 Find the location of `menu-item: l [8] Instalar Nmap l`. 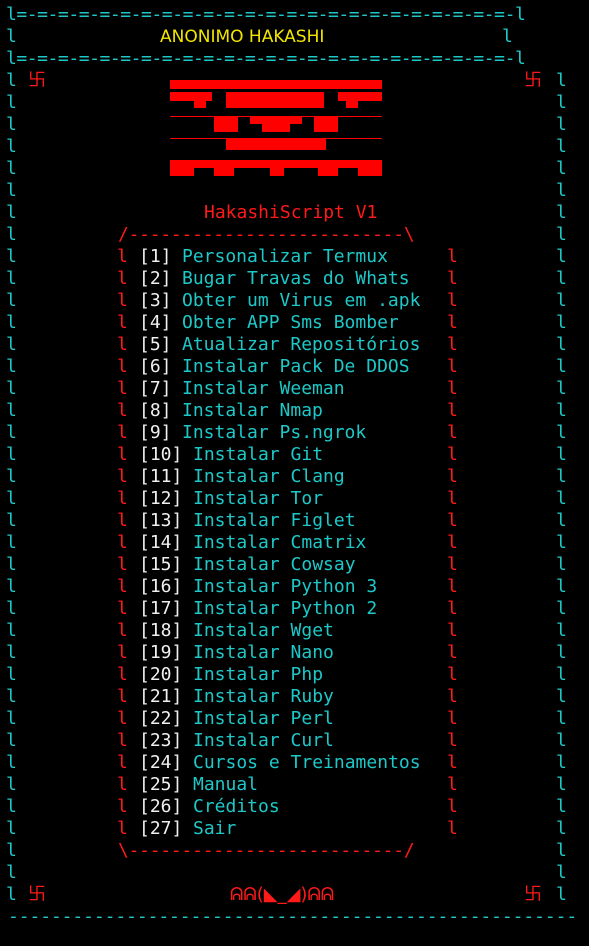

menu-item: l [8] Instalar Nmap l is located at coordinates (294, 411).